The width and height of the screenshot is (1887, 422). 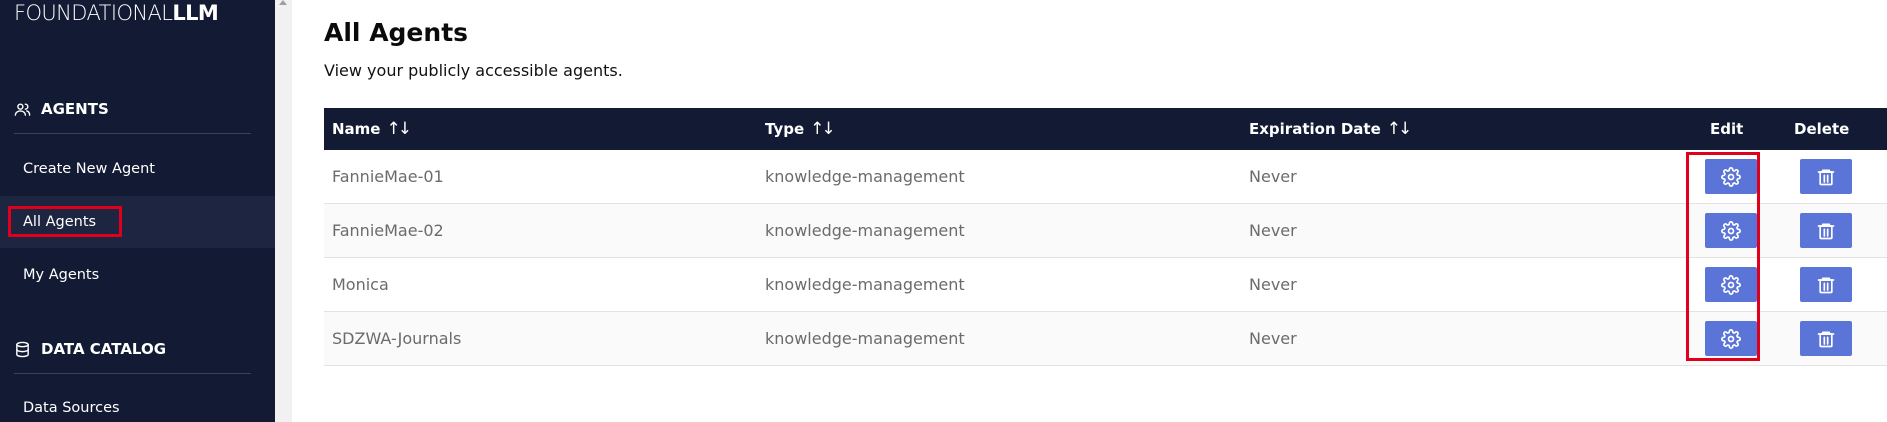 What do you see at coordinates (397, 338) in the screenshot?
I see `agent-name: SDZWA-Journals` at bounding box center [397, 338].